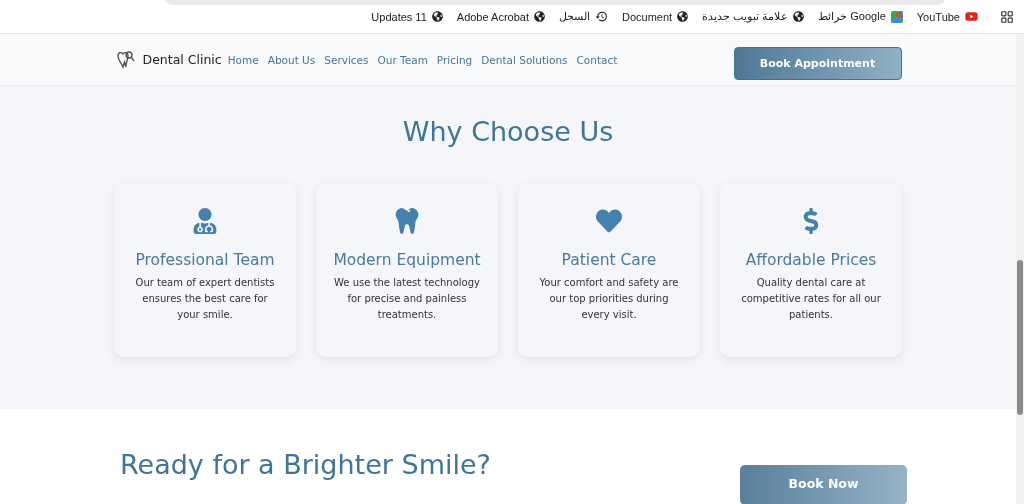 This screenshot has height=504, width=1024. What do you see at coordinates (1007, 16) in the screenshot?
I see `apps-grid-icon` at bounding box center [1007, 16].